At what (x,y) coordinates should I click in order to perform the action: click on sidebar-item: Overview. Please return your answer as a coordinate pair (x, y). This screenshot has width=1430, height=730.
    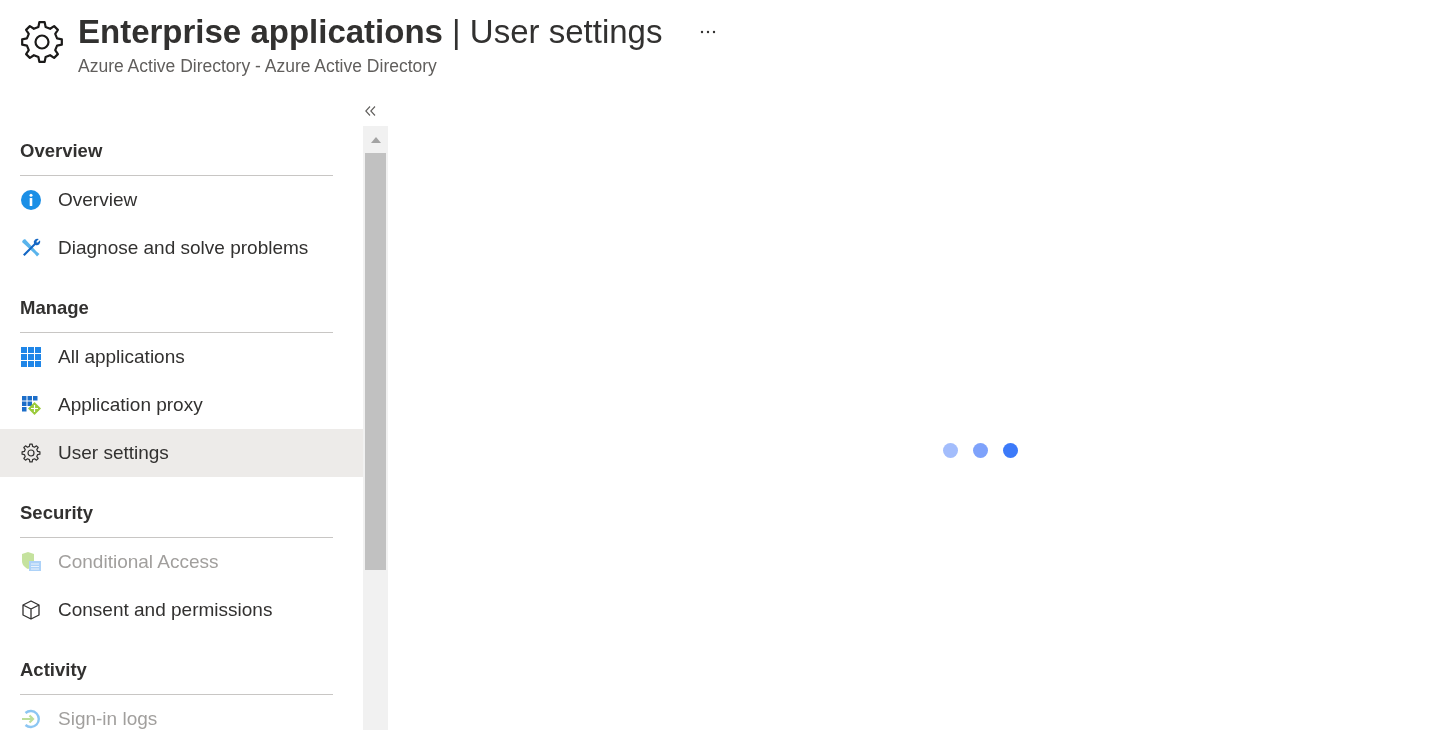
    Looking at the image, I should click on (181, 200).